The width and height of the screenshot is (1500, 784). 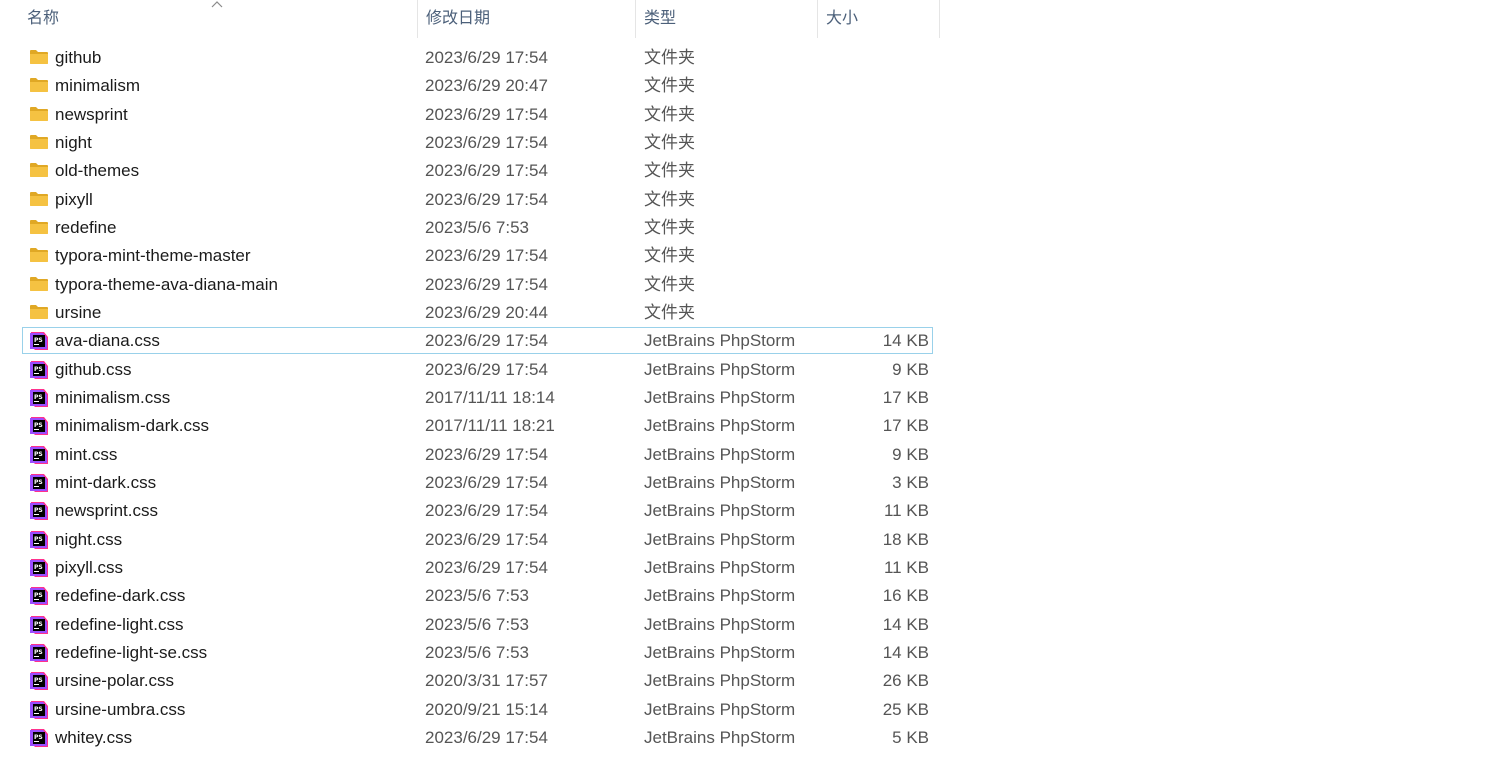 I want to click on file-name: ursine-umbra.css, so click(x=120, y=709).